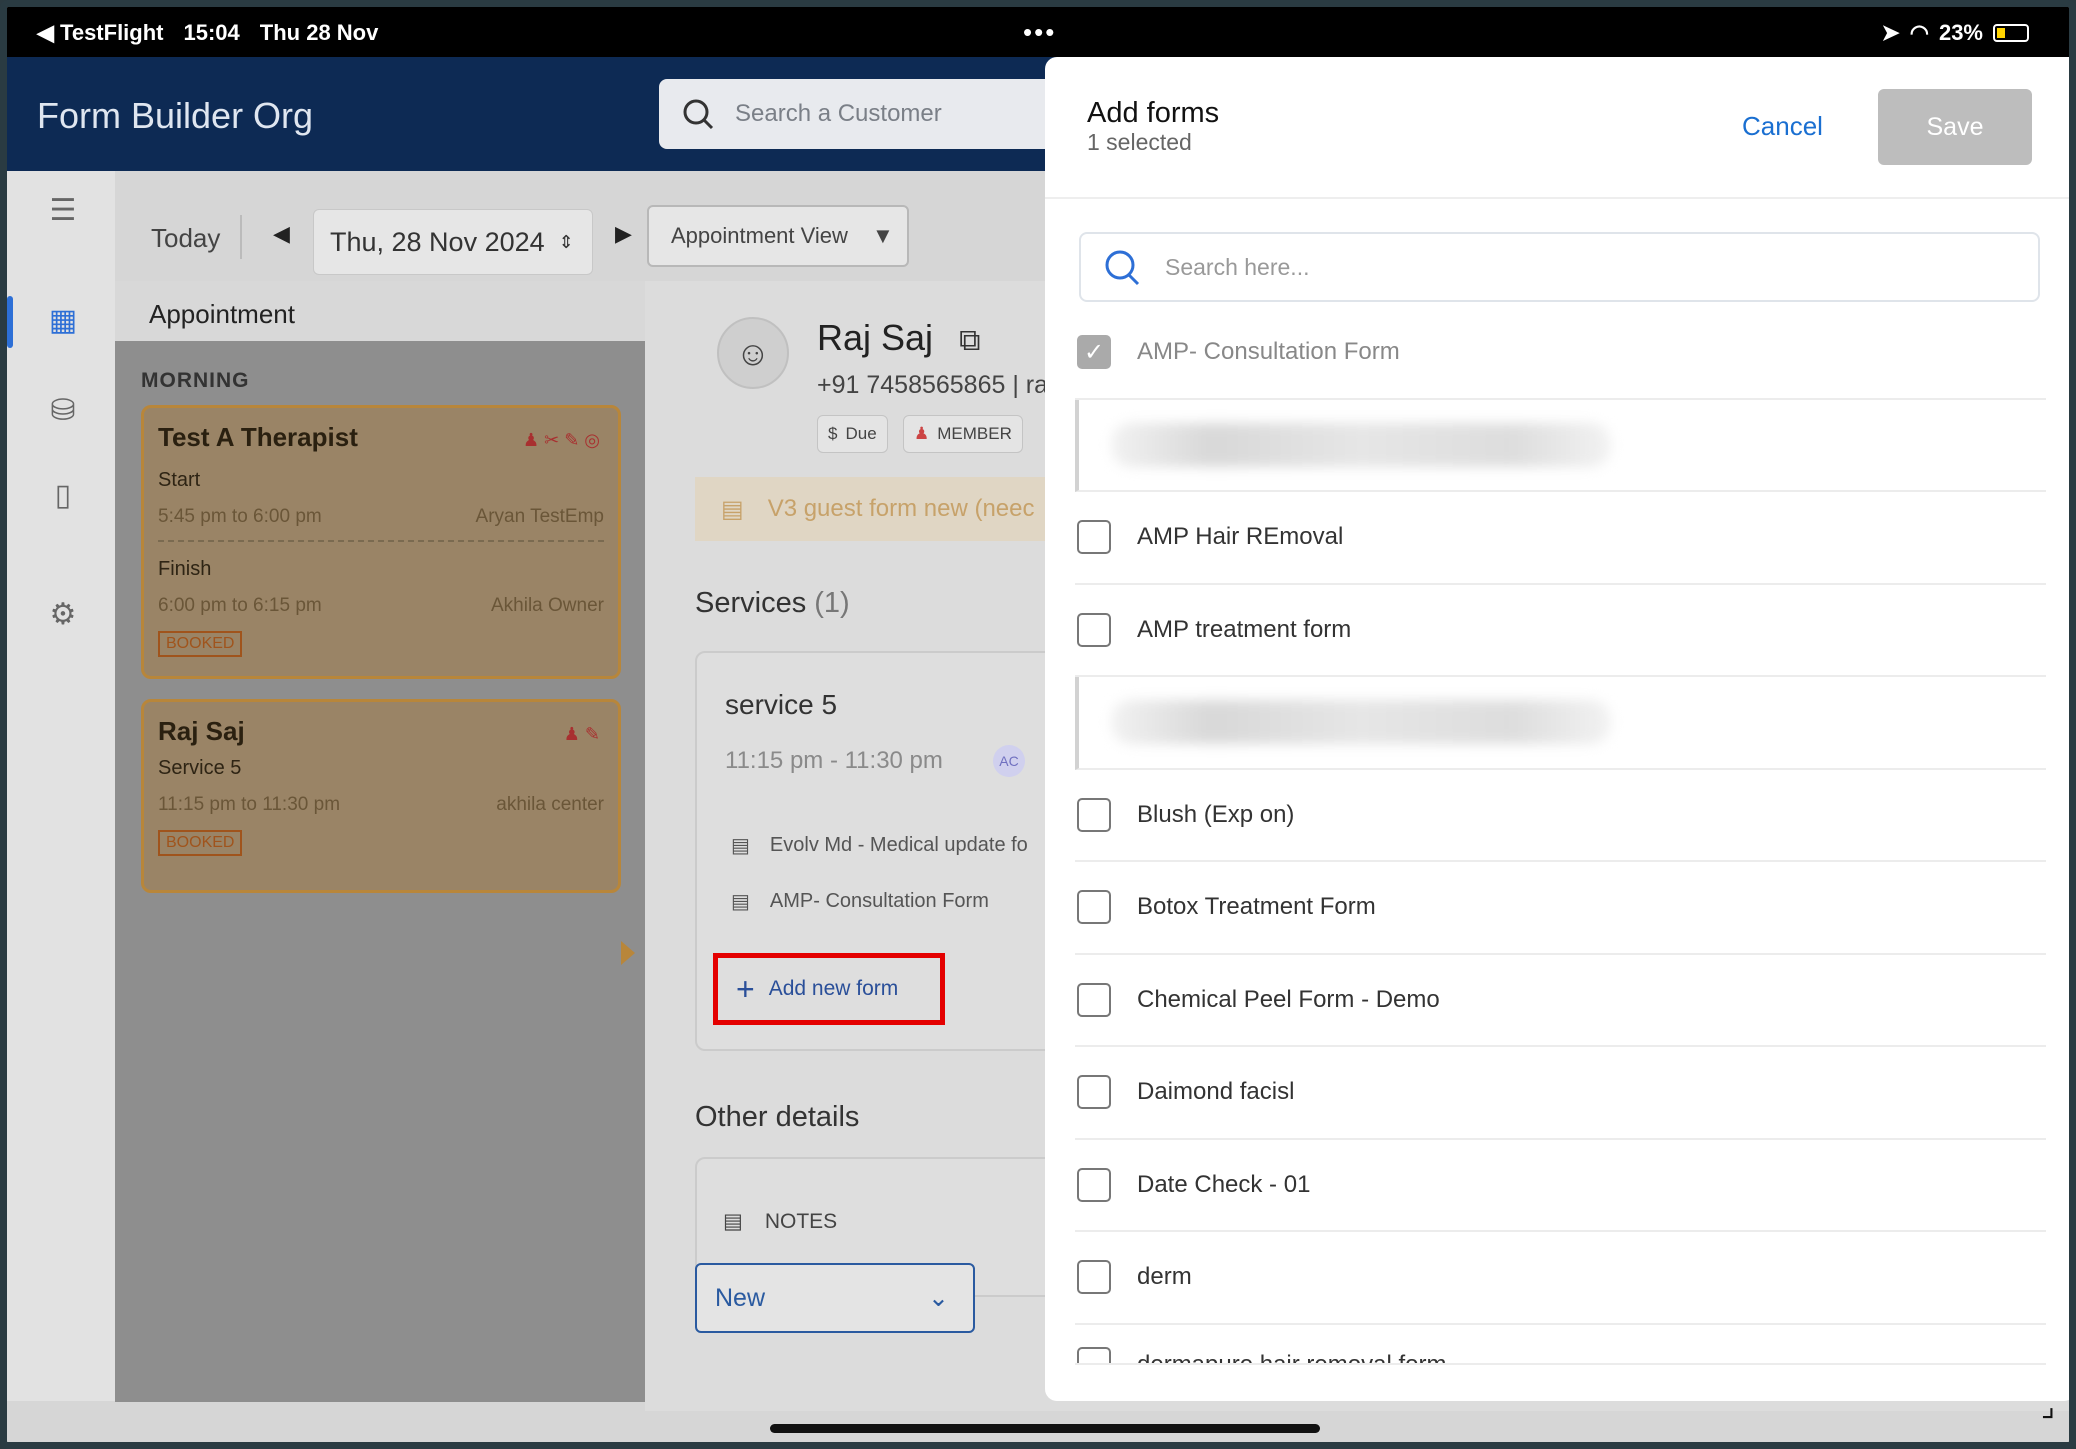  I want to click on view-select: Appointment View ▼, so click(778, 236).